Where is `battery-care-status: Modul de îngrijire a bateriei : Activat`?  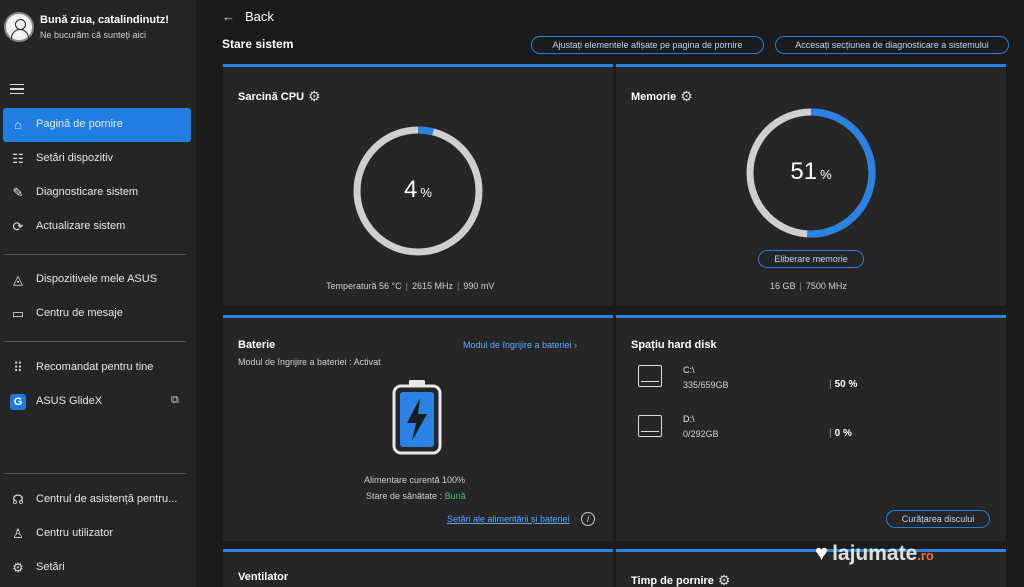 battery-care-status: Modul de îngrijire a bateriei : Activat is located at coordinates (309, 362).